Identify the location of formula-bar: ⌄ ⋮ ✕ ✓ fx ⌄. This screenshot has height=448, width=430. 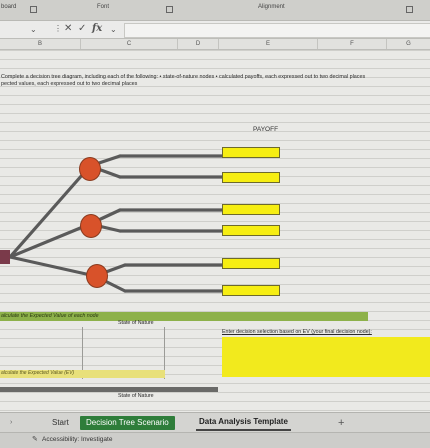
(215, 30).